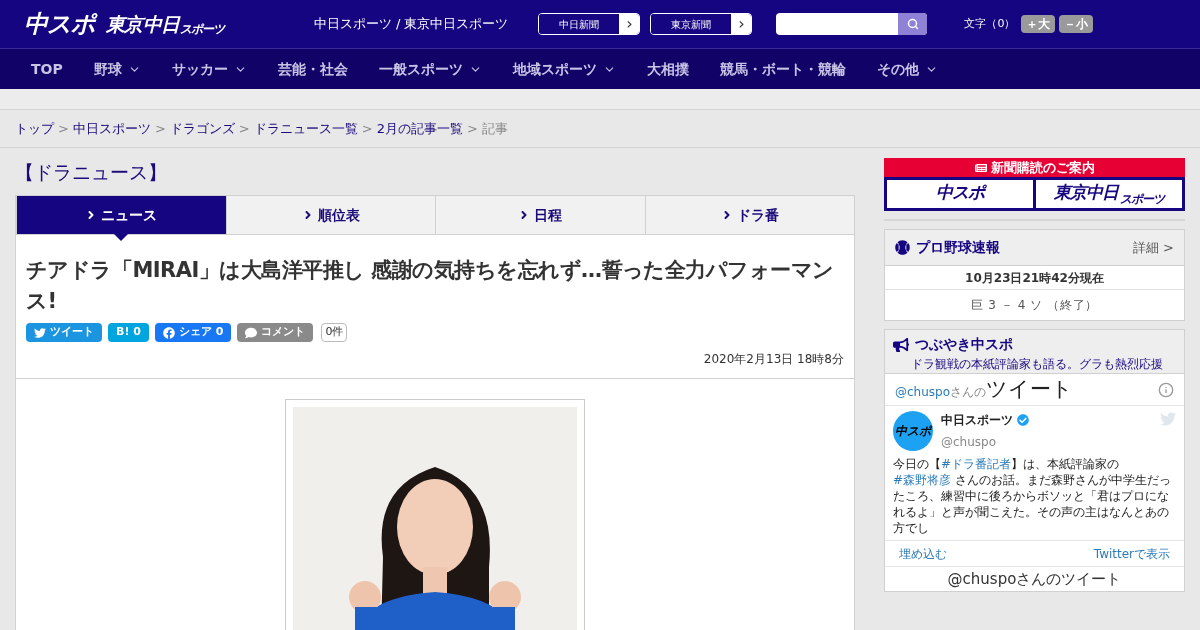  Describe the element at coordinates (117, 69) in the screenshot. I see `nav-item: 野球` at that location.